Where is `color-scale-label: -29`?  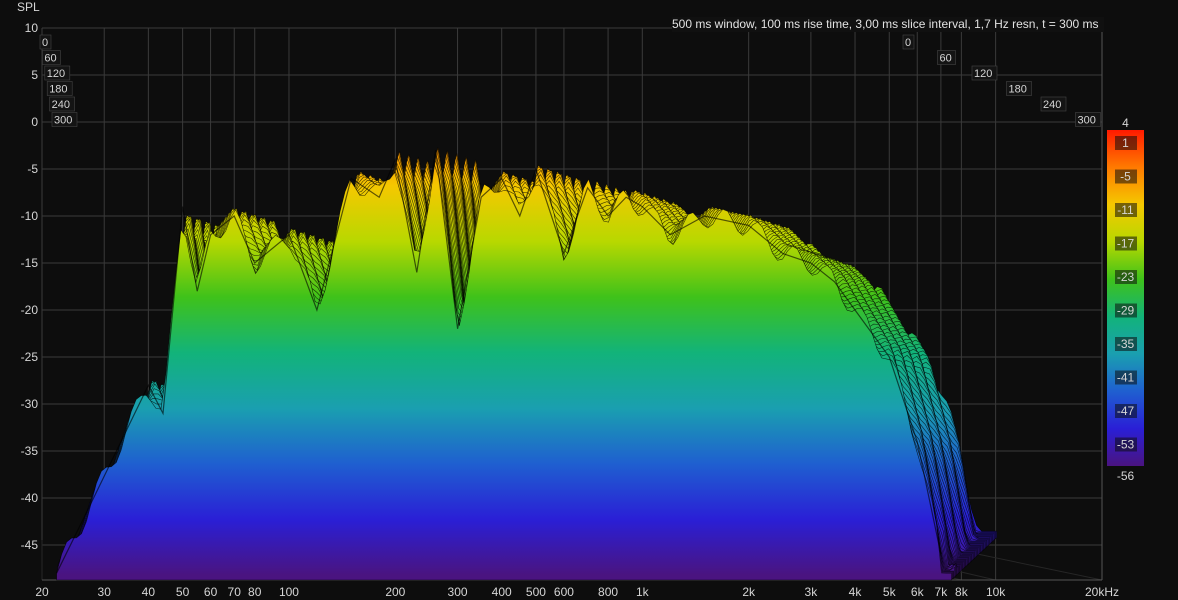 color-scale-label: -29 is located at coordinates (1126, 311).